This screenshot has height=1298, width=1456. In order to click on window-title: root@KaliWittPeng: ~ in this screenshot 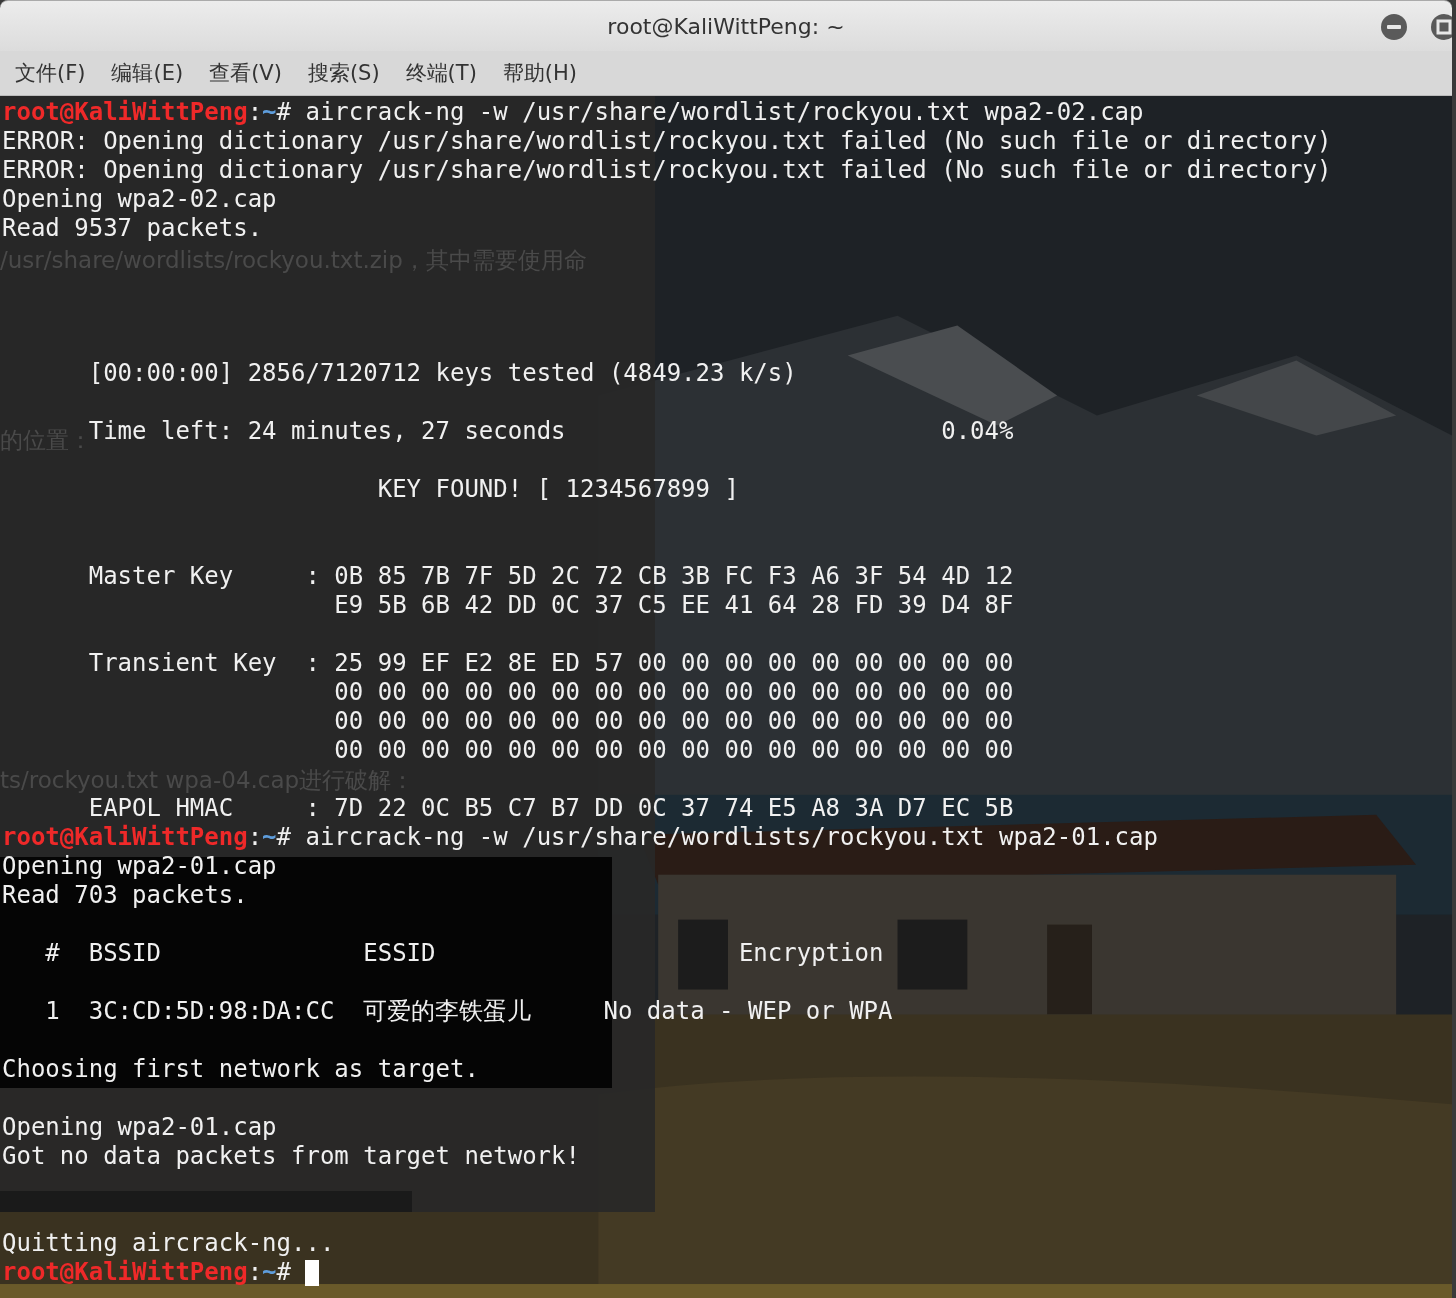, I will do `click(726, 26)`.